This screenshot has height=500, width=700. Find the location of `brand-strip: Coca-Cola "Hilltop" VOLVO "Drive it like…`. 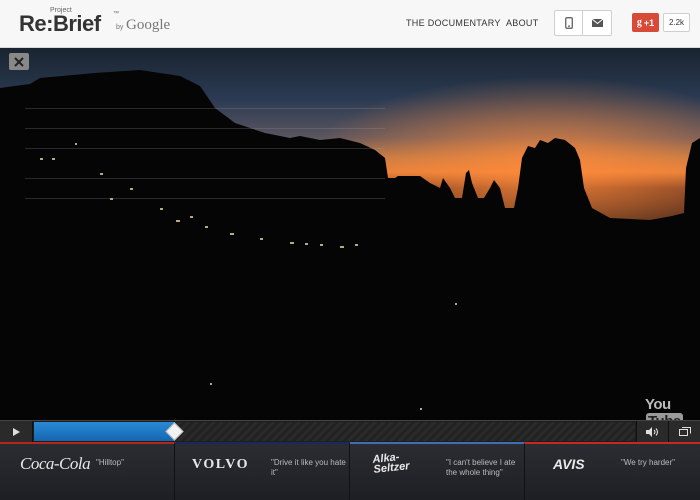

brand-strip: Coca-Cola "Hilltop" VOLVO "Drive it like… is located at coordinates (350, 471).